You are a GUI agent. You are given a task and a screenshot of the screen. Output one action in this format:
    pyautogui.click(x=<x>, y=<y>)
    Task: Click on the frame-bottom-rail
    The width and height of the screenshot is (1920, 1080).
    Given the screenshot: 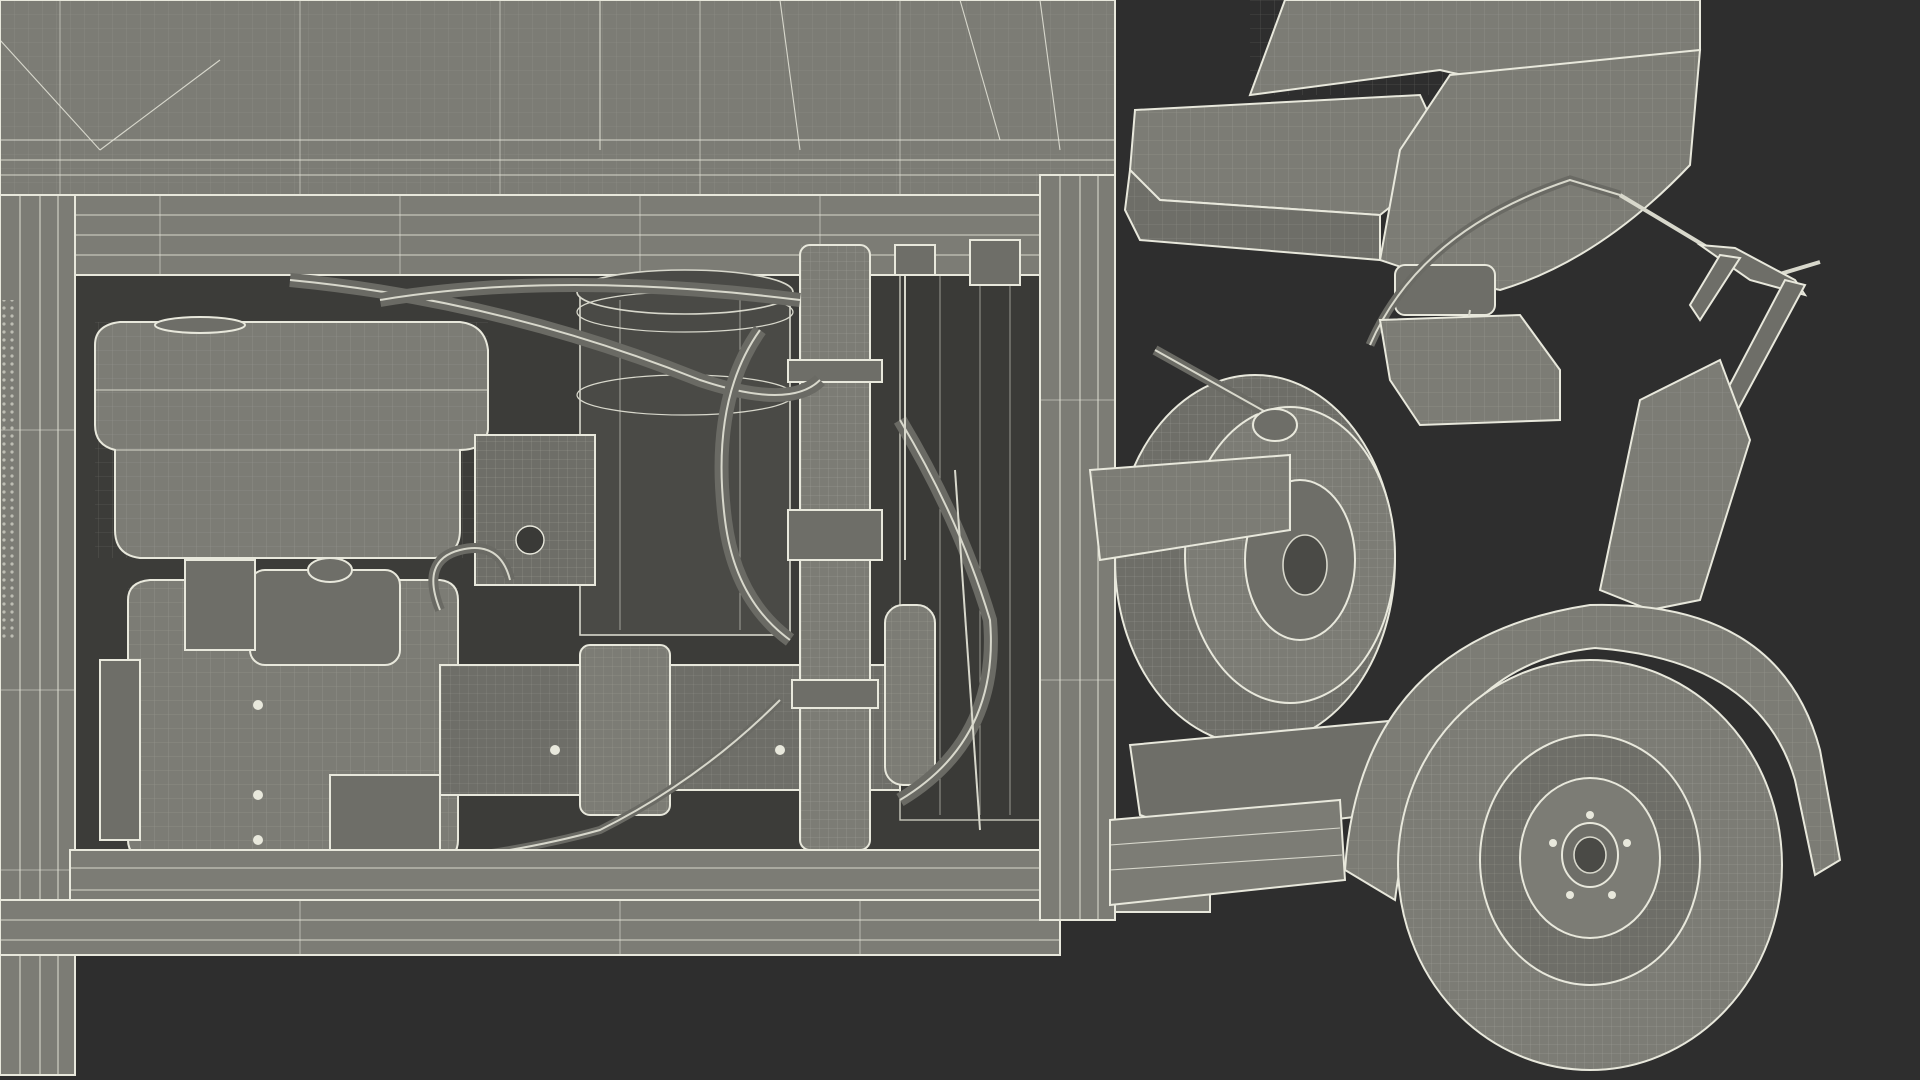 What is the action you would take?
    pyautogui.click(x=605, y=902)
    